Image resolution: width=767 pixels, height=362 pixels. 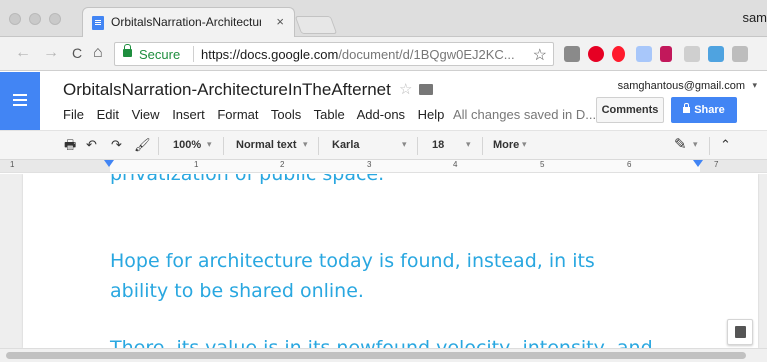 I want to click on paint-format-icon: 🖌, so click(x=142, y=145).